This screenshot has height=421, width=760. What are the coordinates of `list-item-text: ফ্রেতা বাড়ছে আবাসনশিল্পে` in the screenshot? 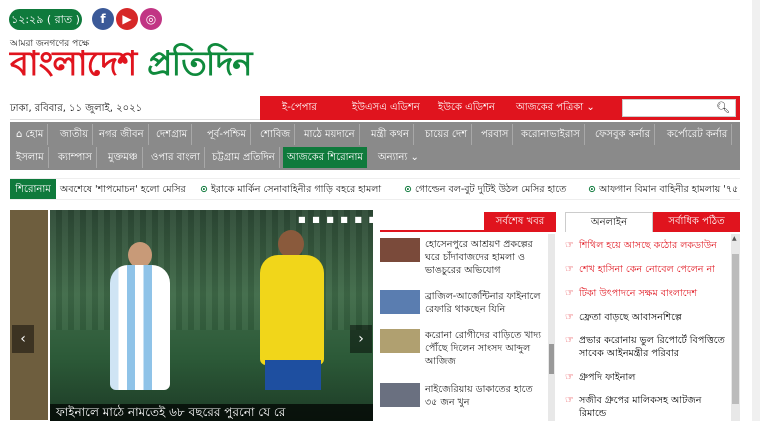 It's located at (630, 317).